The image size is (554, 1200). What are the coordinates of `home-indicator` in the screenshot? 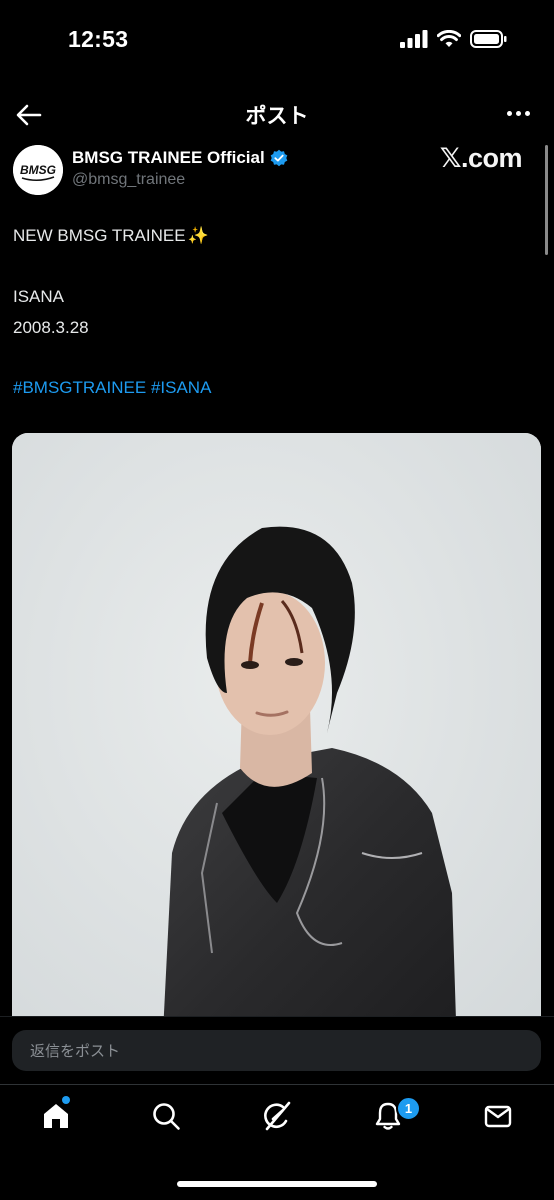 It's located at (277, 1184).